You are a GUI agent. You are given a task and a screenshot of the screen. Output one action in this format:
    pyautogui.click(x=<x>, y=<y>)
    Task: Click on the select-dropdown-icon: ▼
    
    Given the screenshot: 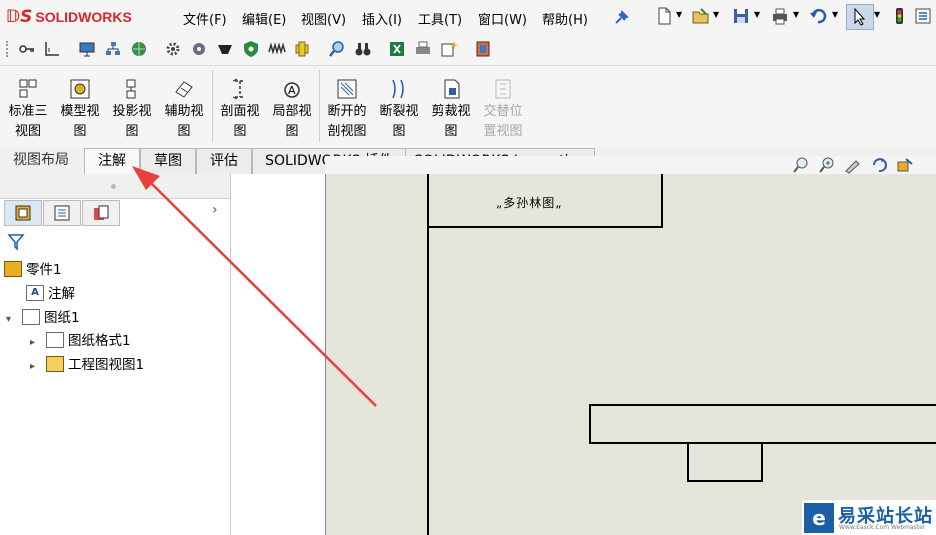 What is the action you would take?
    pyautogui.click(x=877, y=14)
    